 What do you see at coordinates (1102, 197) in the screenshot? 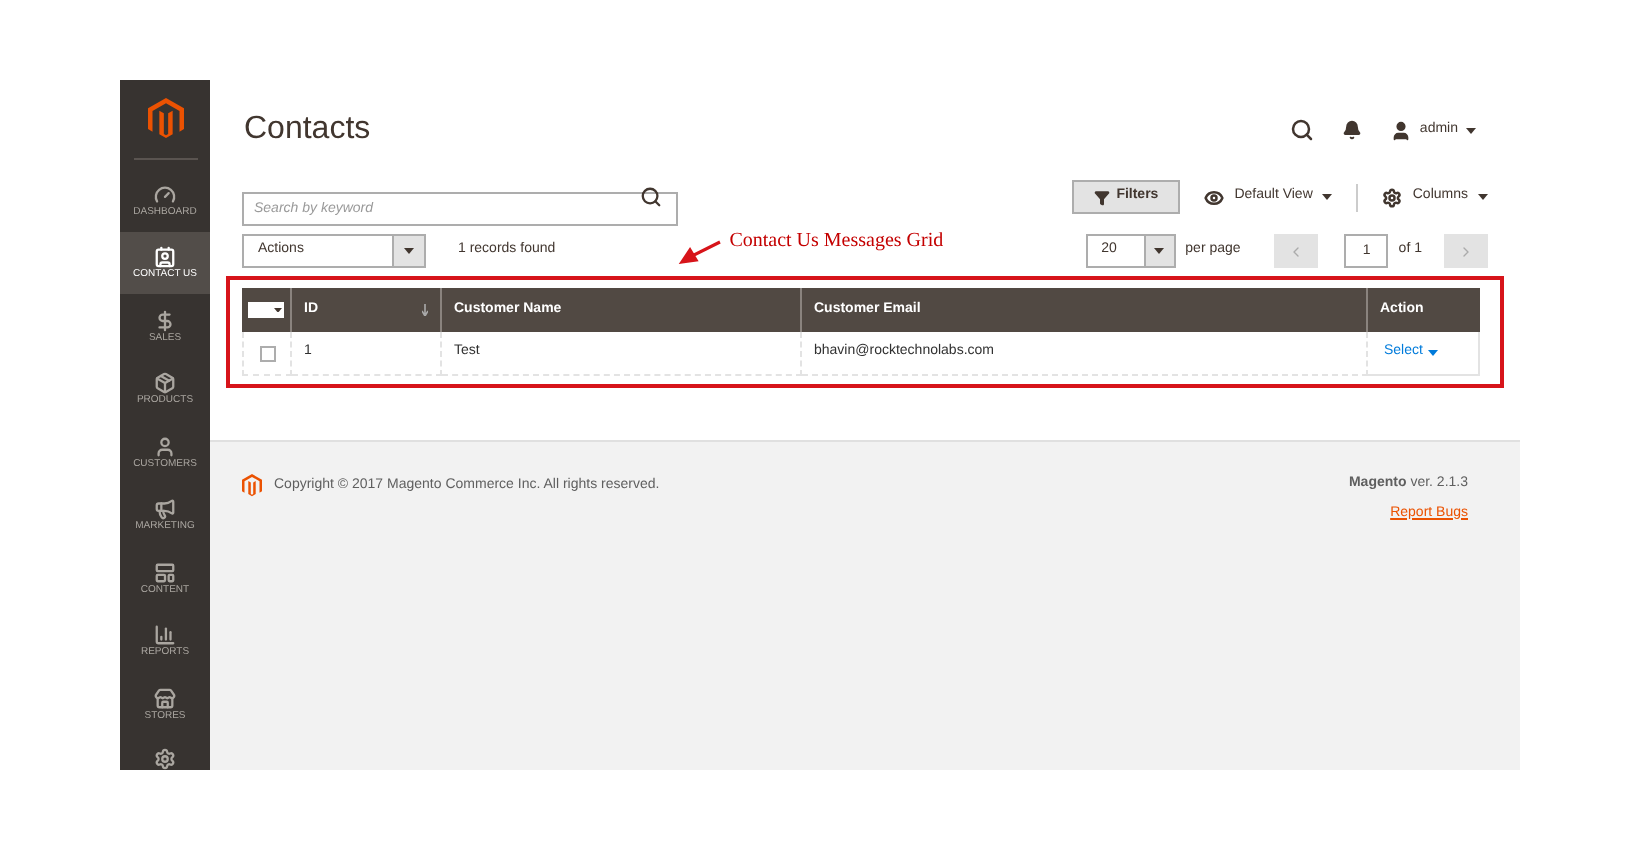
I see `filter-icon` at bounding box center [1102, 197].